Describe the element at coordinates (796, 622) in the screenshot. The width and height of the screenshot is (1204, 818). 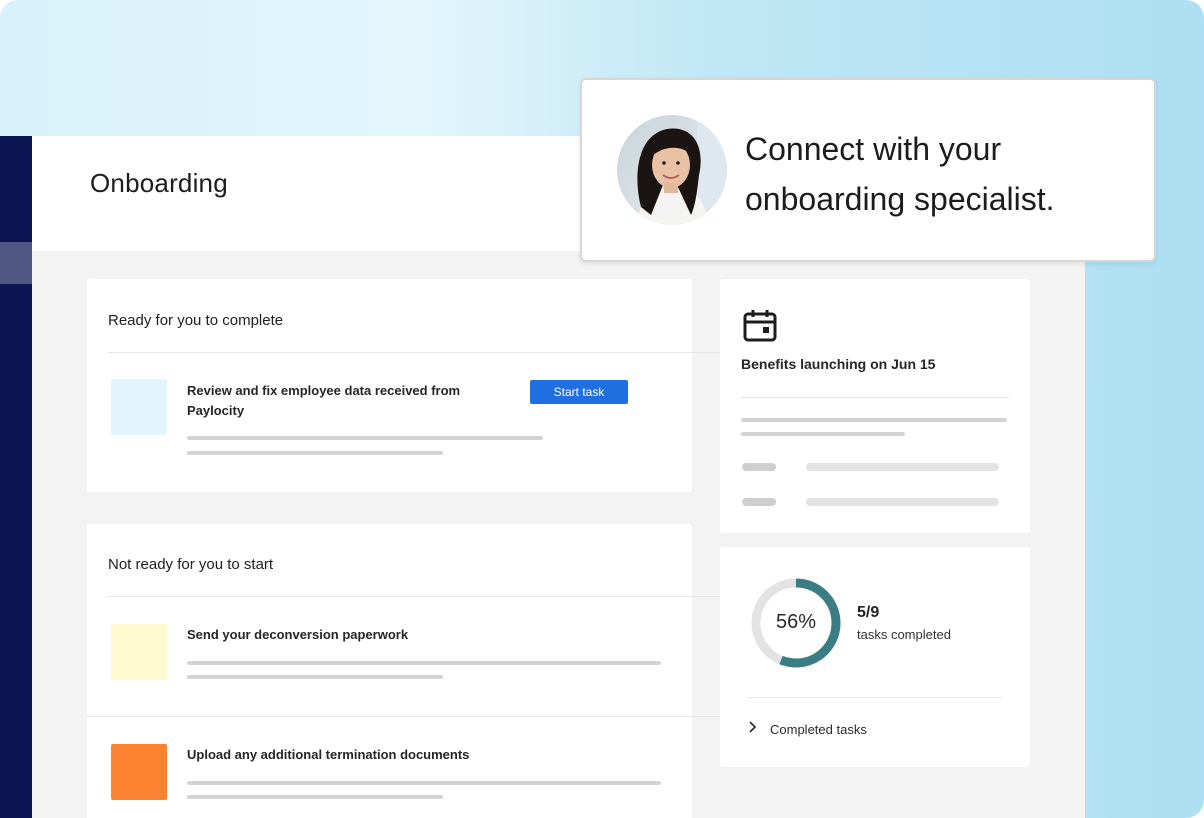
I see `progress-percent: 56%` at that location.